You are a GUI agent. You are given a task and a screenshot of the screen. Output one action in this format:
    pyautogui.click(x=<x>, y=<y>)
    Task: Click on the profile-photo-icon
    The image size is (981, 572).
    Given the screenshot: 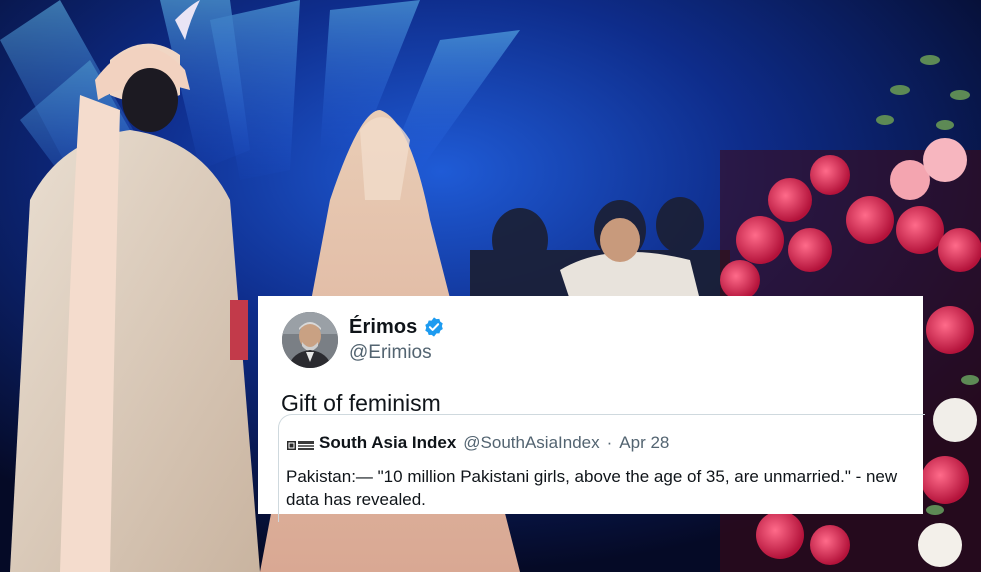 What is the action you would take?
    pyautogui.click(x=310, y=340)
    